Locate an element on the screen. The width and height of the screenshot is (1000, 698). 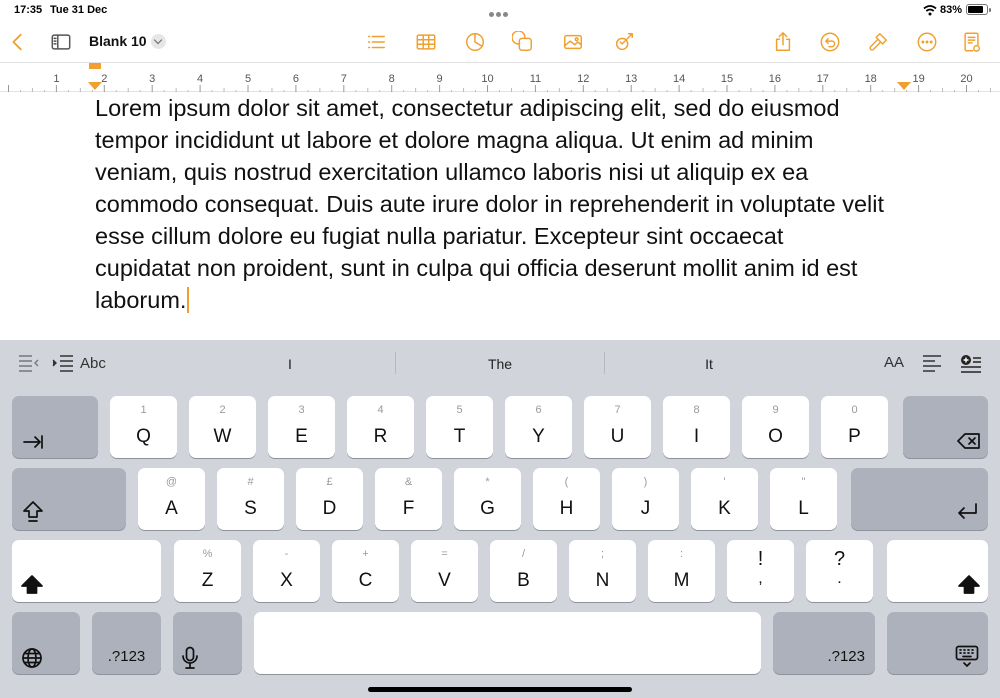
key-secondary-label: : is located at coordinates (681, 554).